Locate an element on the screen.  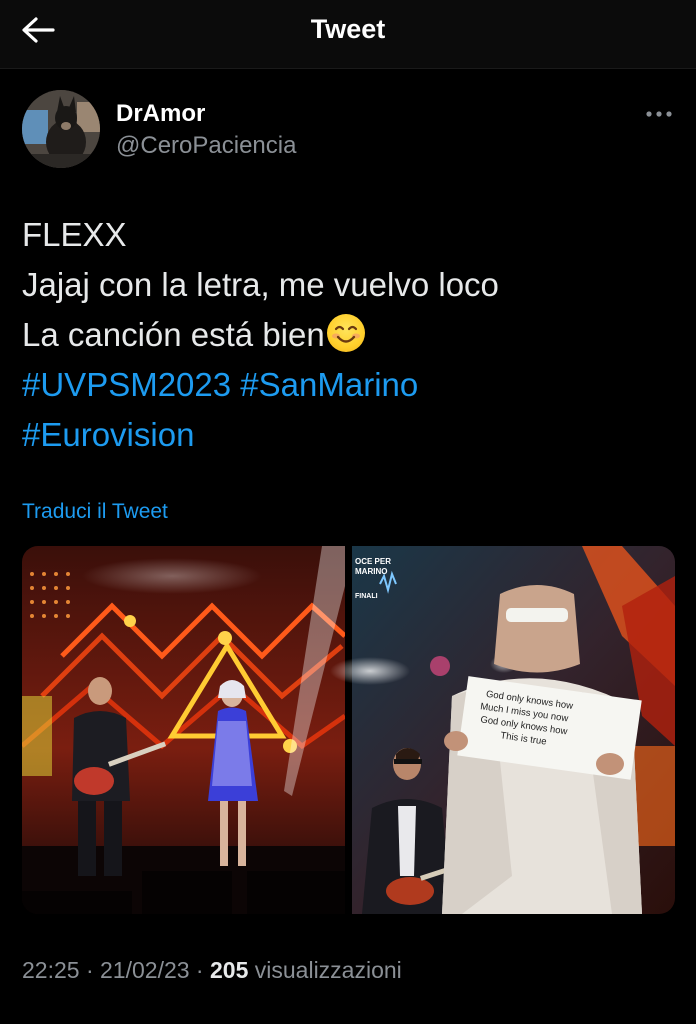
svg-text: FINALI is located at coordinates (366, 596).